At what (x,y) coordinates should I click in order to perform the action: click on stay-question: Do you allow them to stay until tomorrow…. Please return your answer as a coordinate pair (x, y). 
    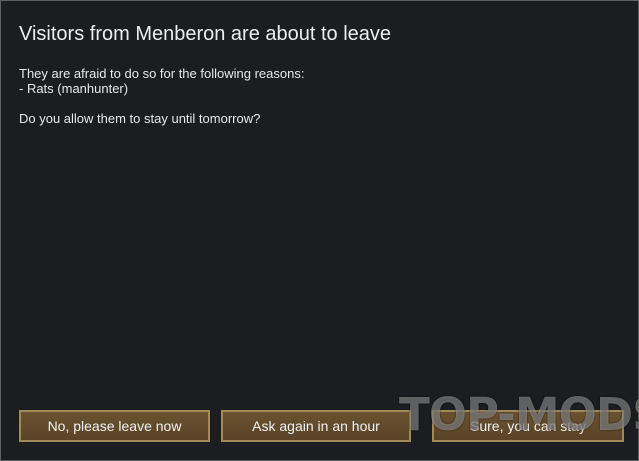
    Looking at the image, I should click on (140, 118).